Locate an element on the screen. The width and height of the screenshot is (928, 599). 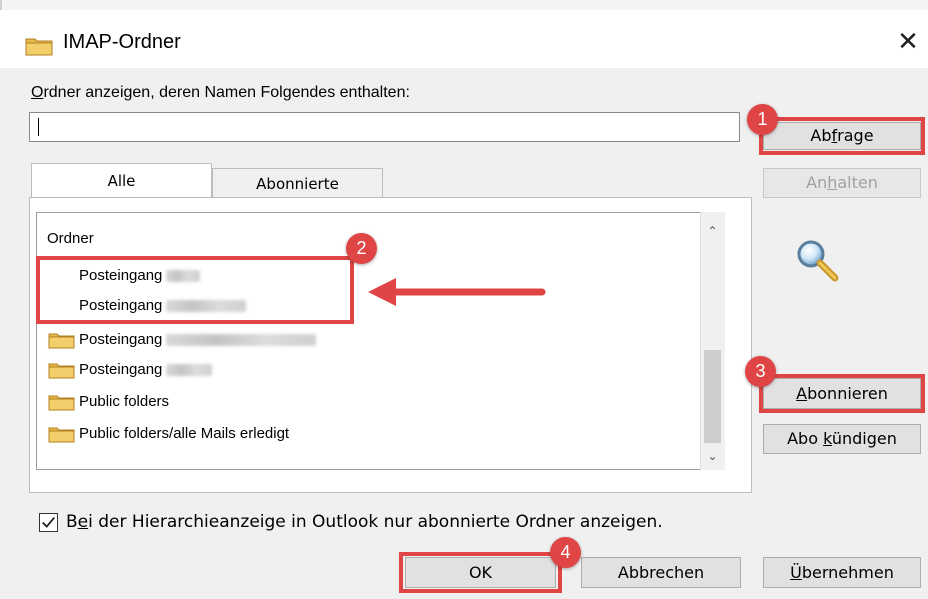
tab-abonnierte: Abonnierte is located at coordinates (297, 183).